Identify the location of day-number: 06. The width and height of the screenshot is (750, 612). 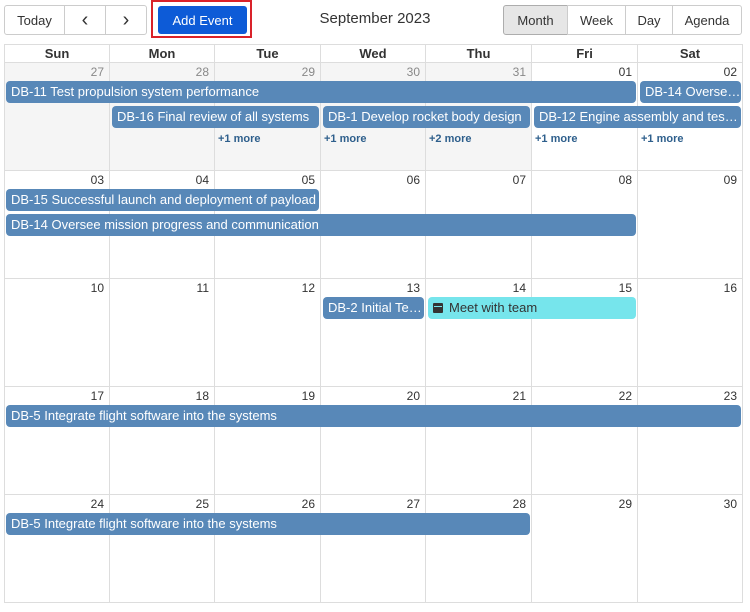
(413, 180).